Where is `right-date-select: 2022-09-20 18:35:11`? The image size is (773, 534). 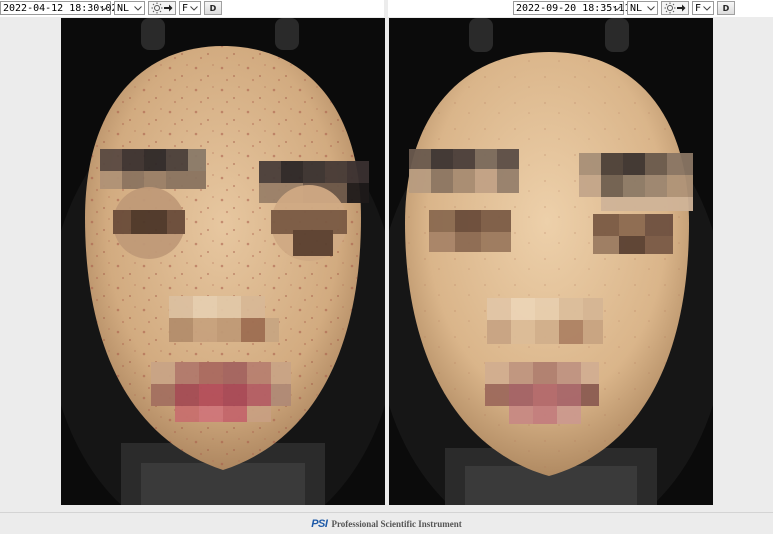 right-date-select: 2022-09-20 18:35:11 is located at coordinates (571, 8).